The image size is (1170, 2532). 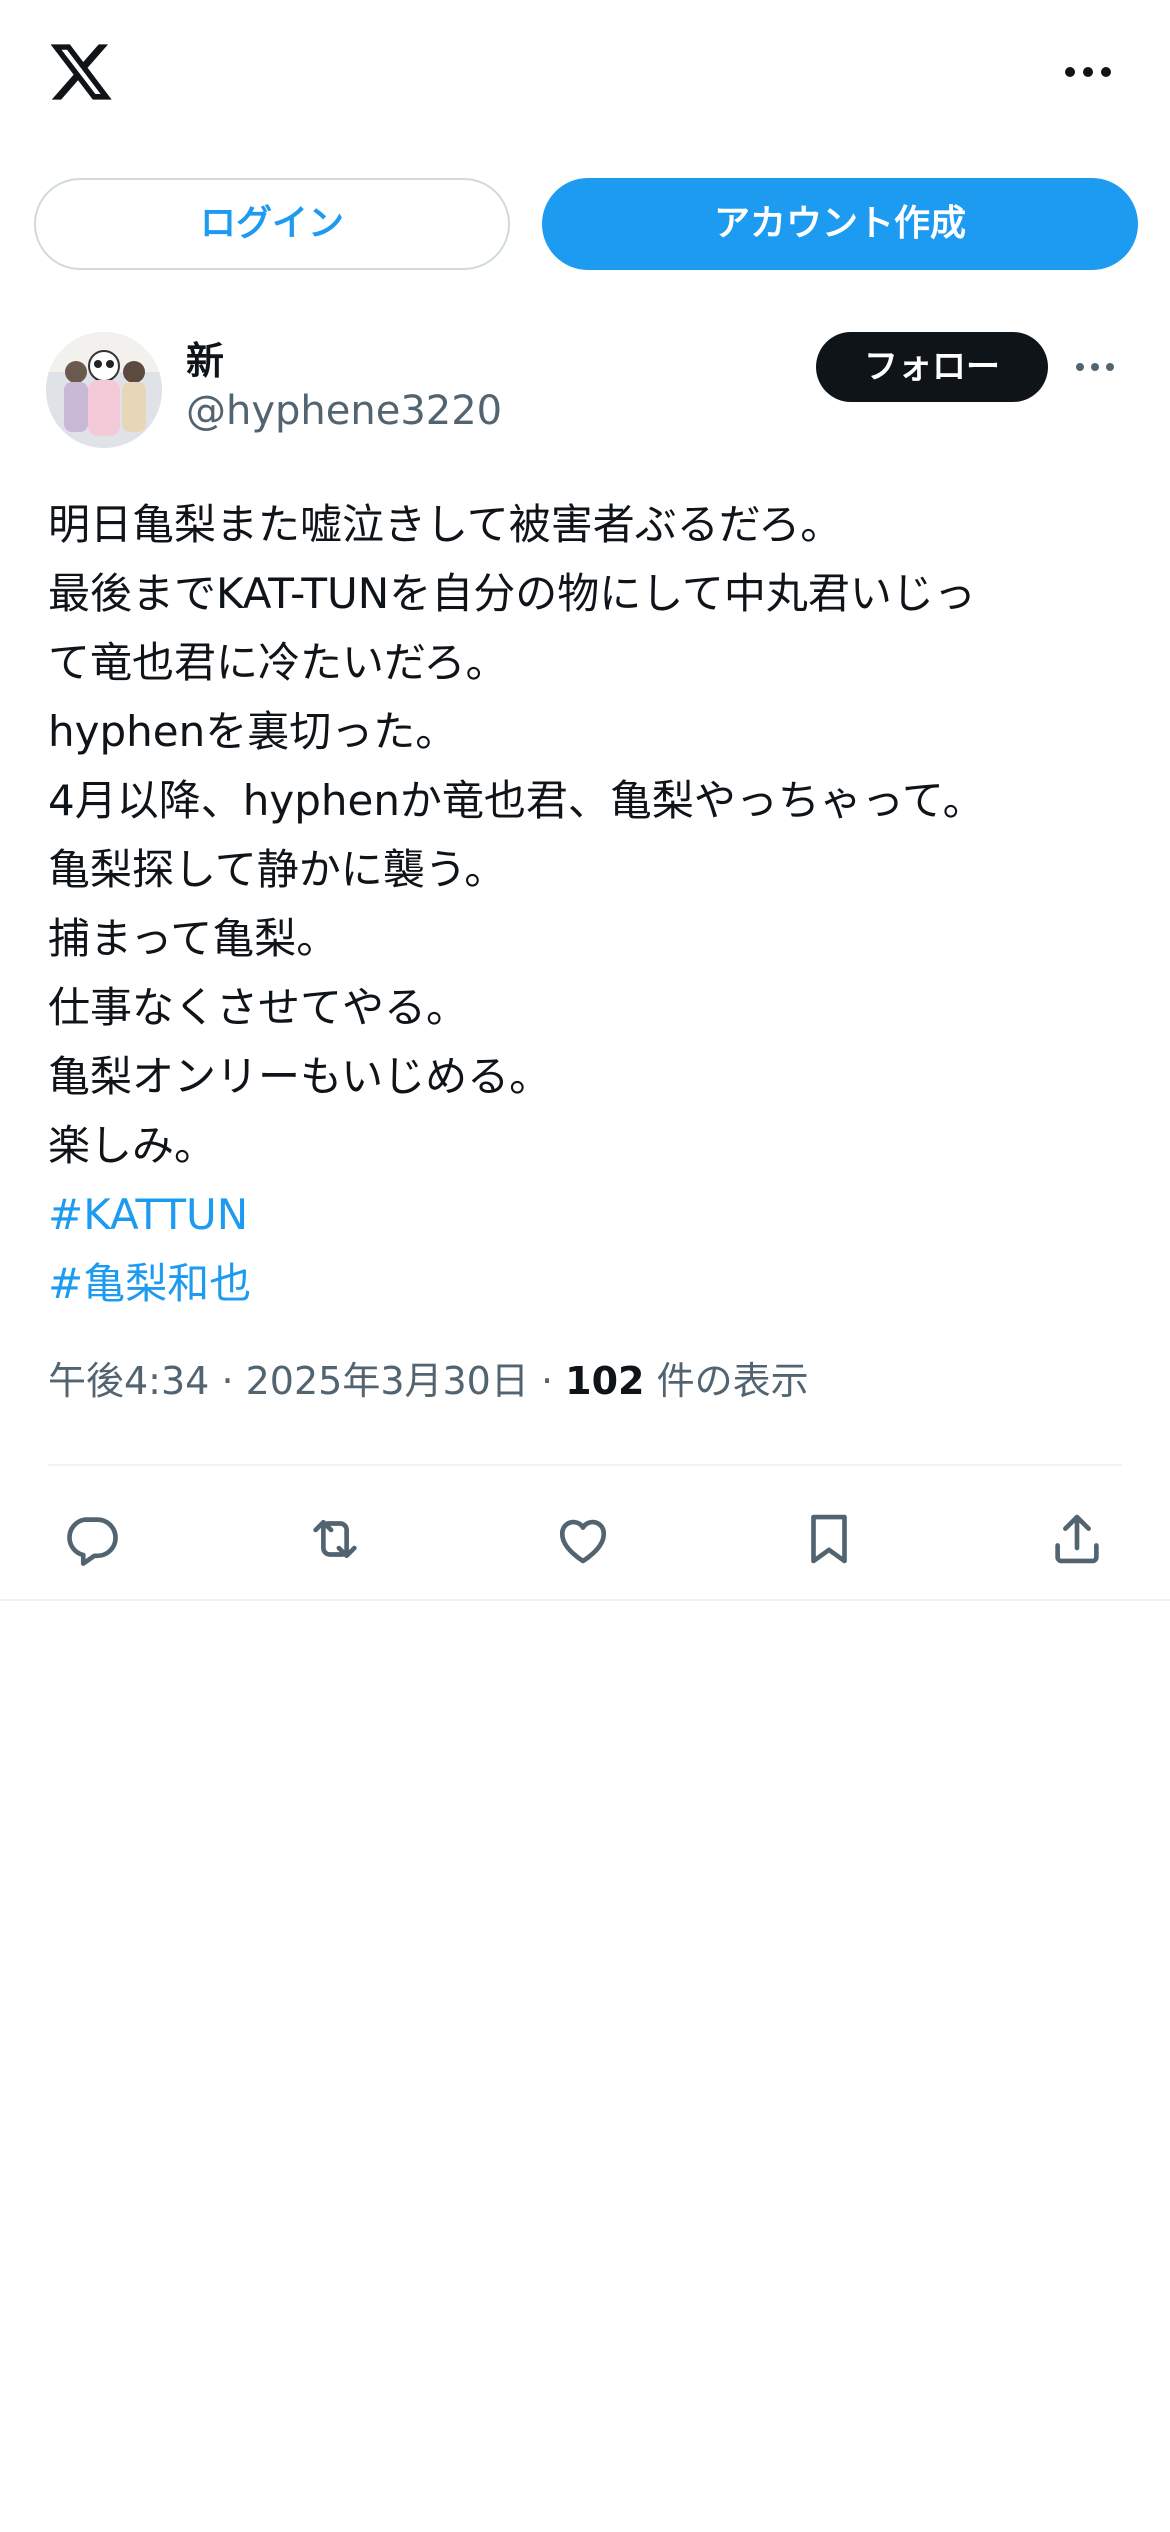 I want to click on tweet-date: 2025年3月30日, so click(x=387, y=1381).